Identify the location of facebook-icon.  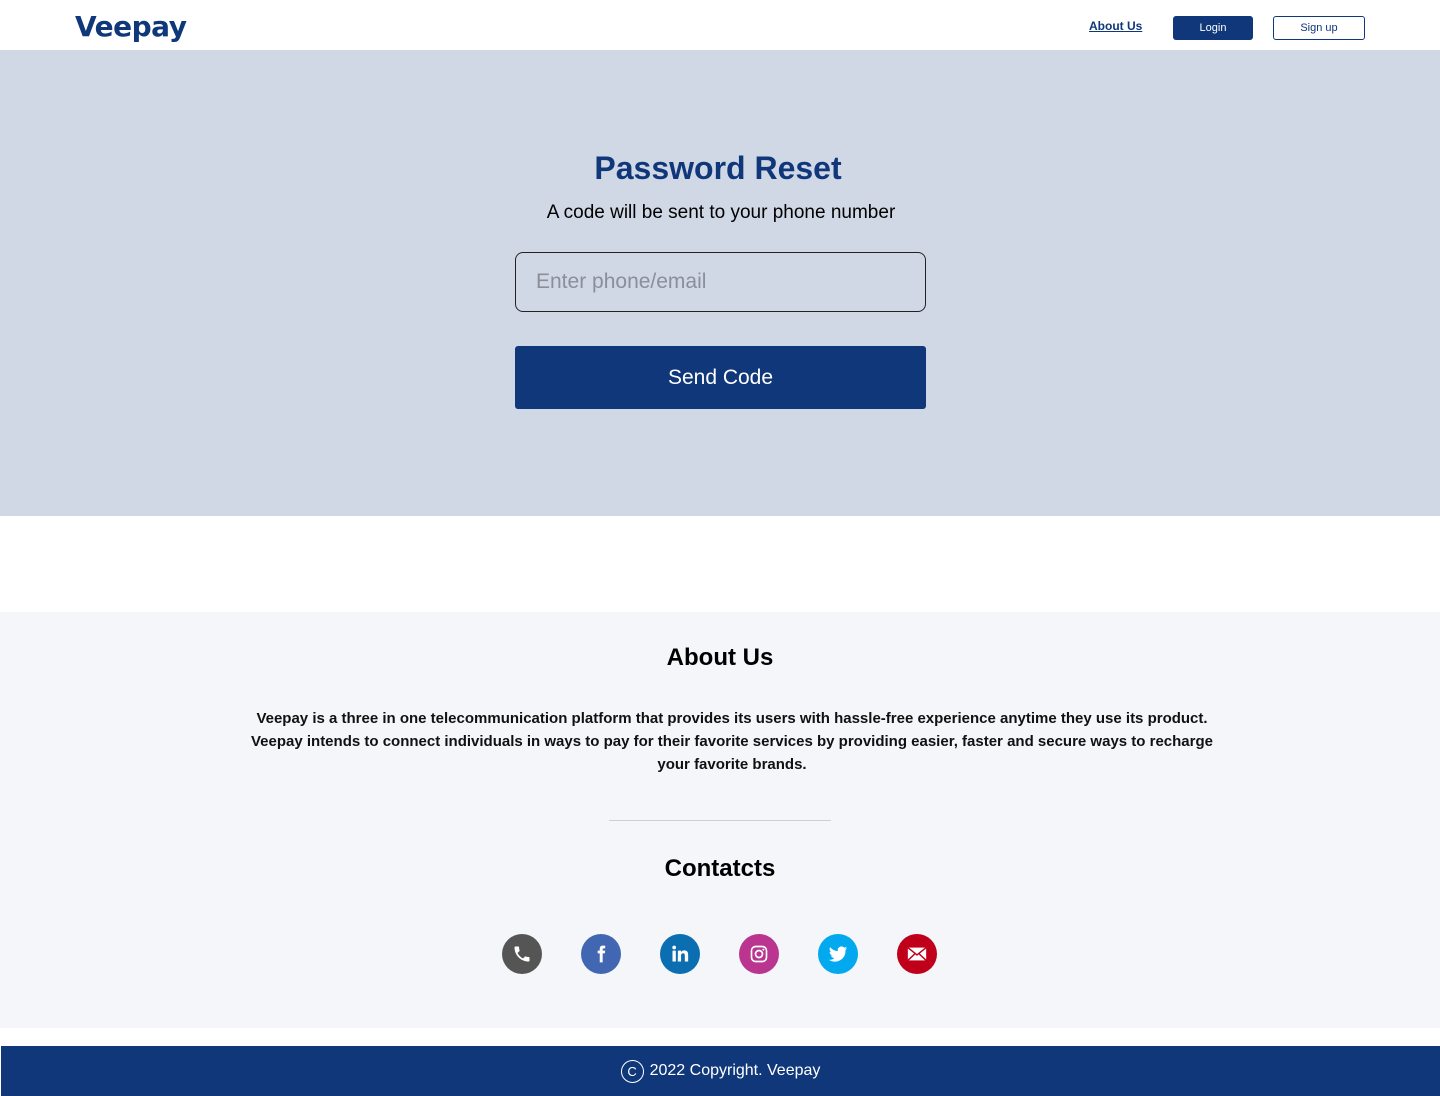
(601, 954).